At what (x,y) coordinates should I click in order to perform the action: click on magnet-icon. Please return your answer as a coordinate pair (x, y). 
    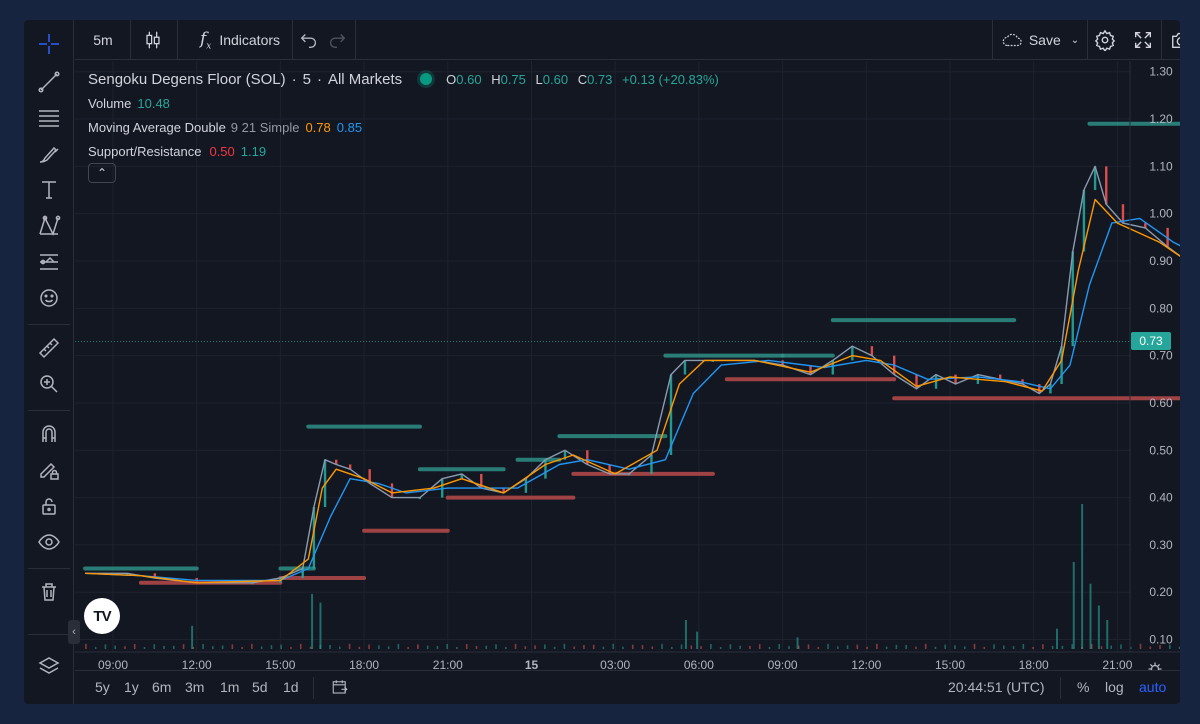
    Looking at the image, I should click on (49, 434).